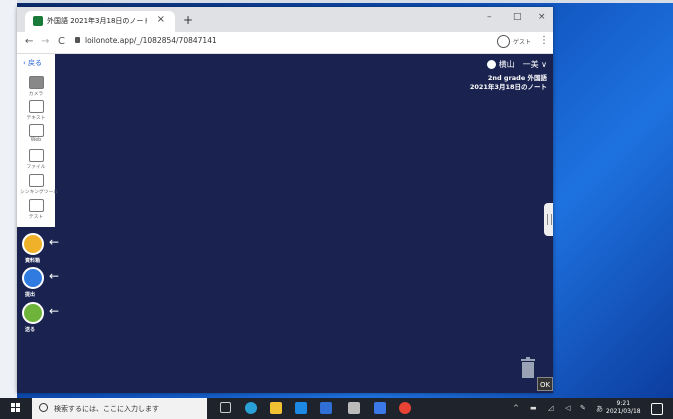 This screenshot has height=419, width=673. Describe the element at coordinates (151, 40) in the screenshot. I see `address-bar: loilonote.app/_/1082854/70847141` at that location.